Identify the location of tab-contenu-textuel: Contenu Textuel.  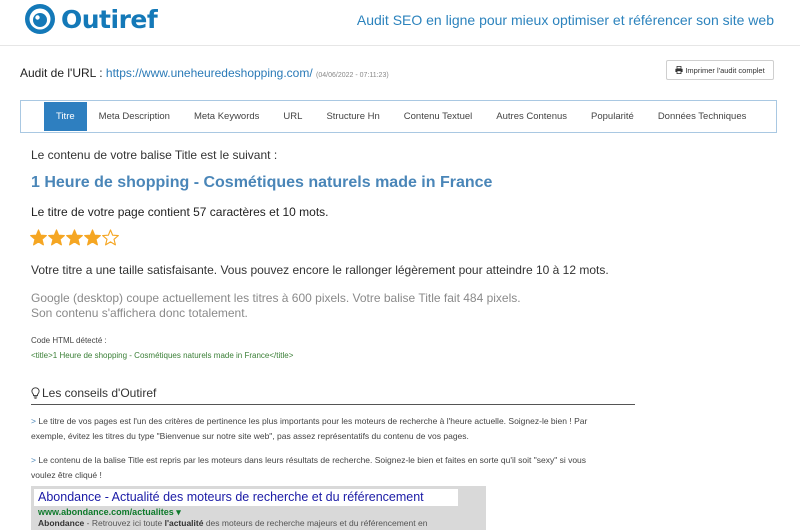
(438, 116).